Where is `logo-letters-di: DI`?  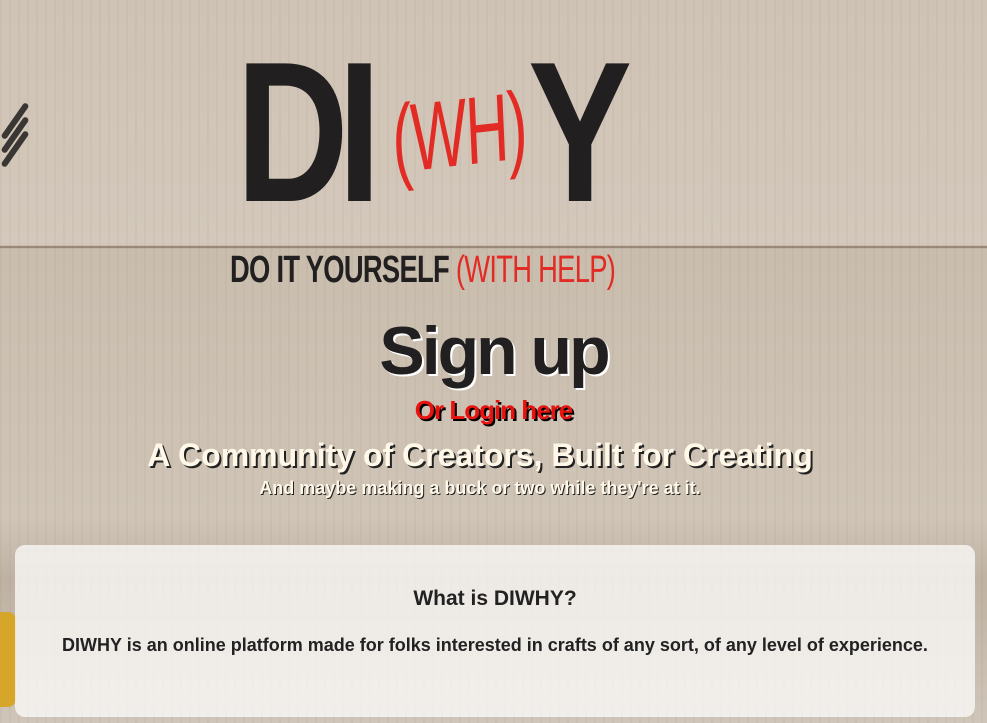
logo-letters-di: DI is located at coordinates (308, 132).